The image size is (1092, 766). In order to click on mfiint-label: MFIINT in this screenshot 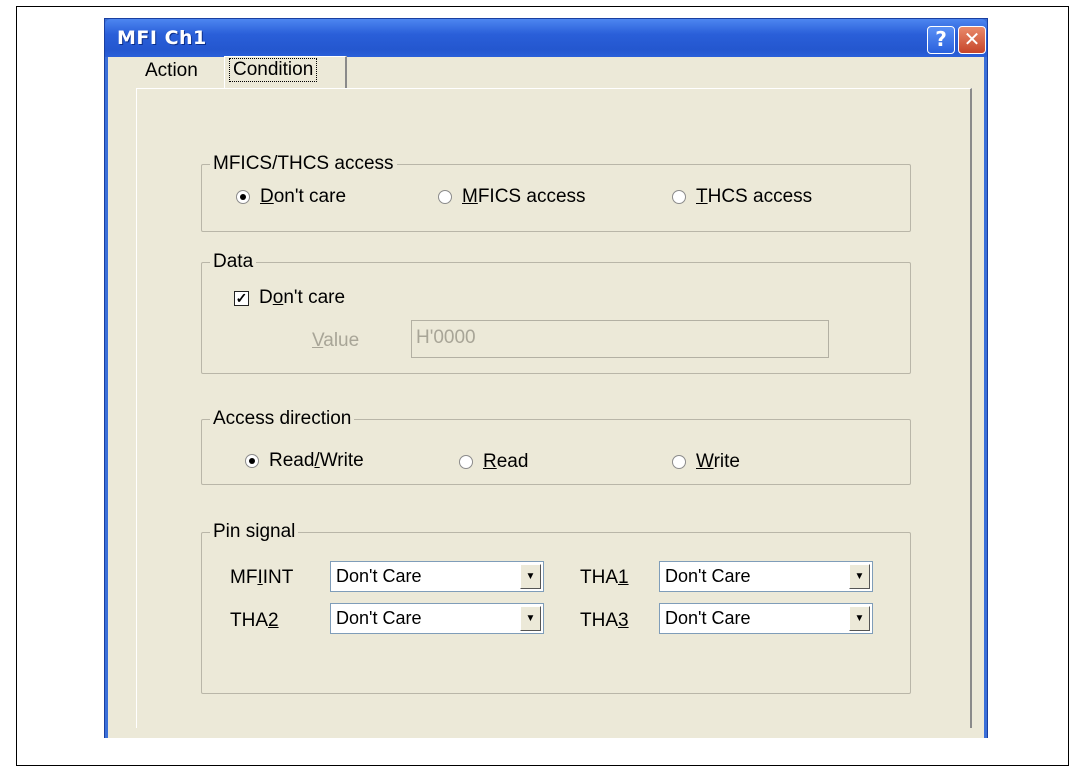, I will do `click(262, 577)`.